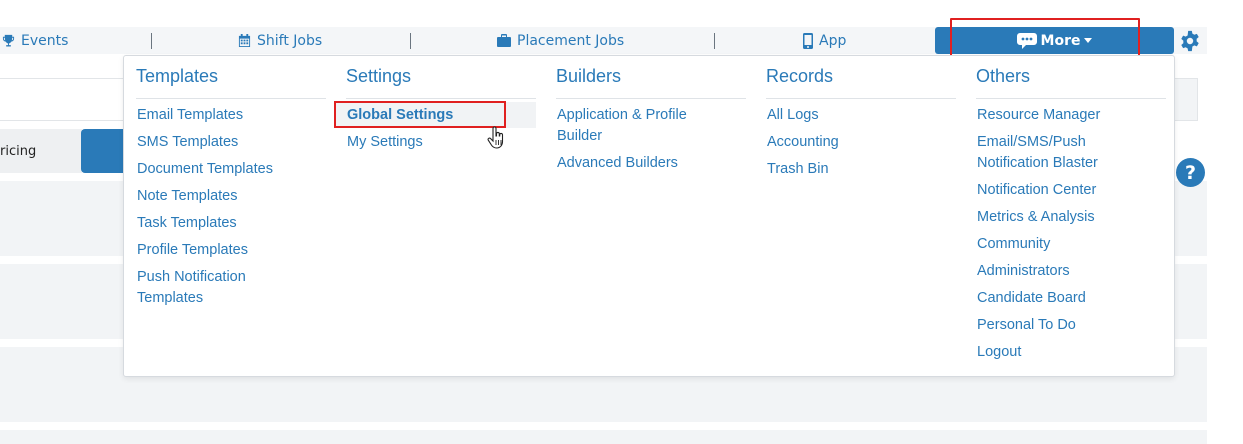 The height and width of the screenshot is (444, 1243). Describe the element at coordinates (441, 82) in the screenshot. I see `column-heading: Settings` at that location.